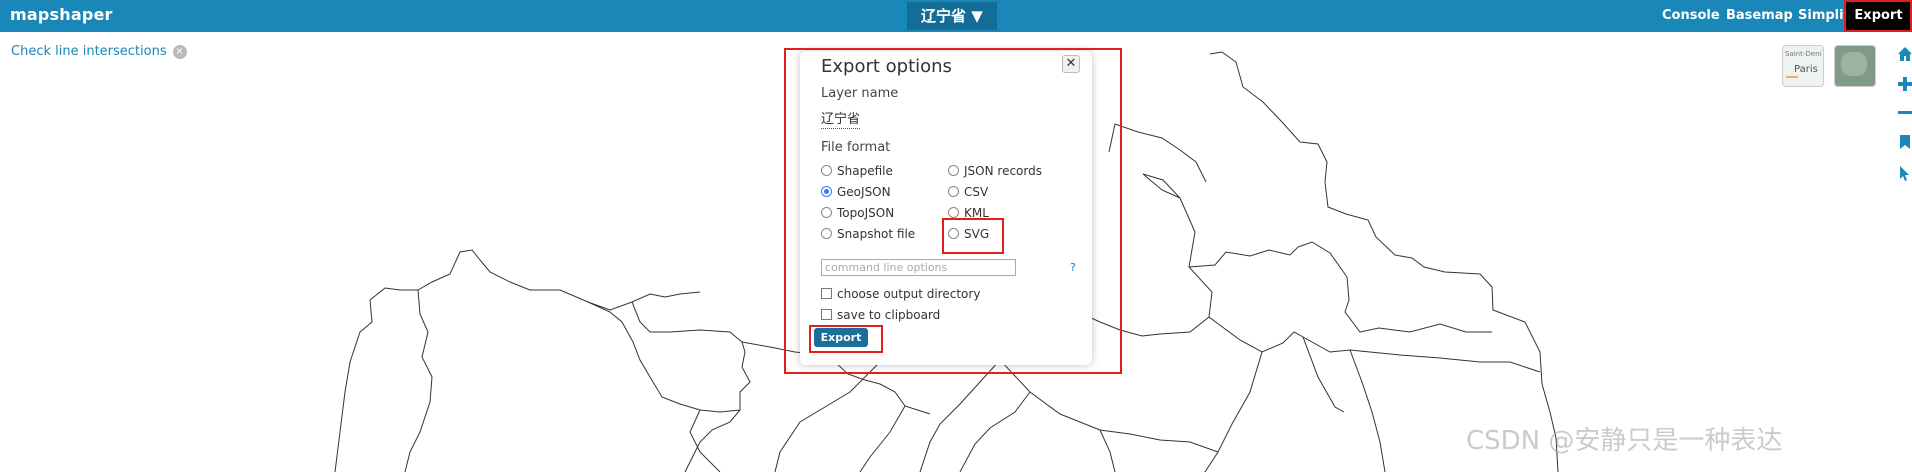  What do you see at coordinates (976, 213) in the screenshot?
I see `format-label-kml: KML` at bounding box center [976, 213].